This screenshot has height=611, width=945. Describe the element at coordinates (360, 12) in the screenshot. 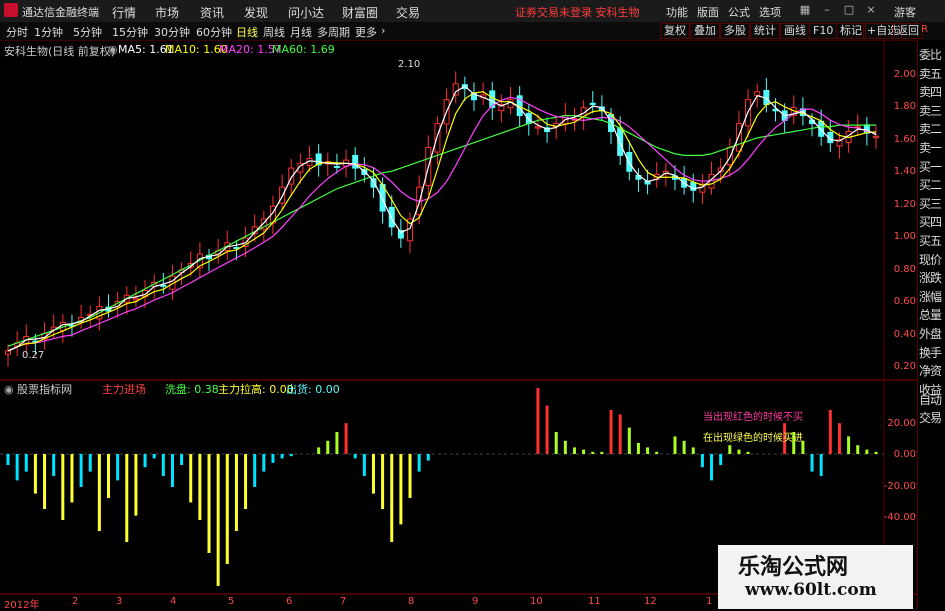

I see `menu-wealth: 财富圈` at that location.